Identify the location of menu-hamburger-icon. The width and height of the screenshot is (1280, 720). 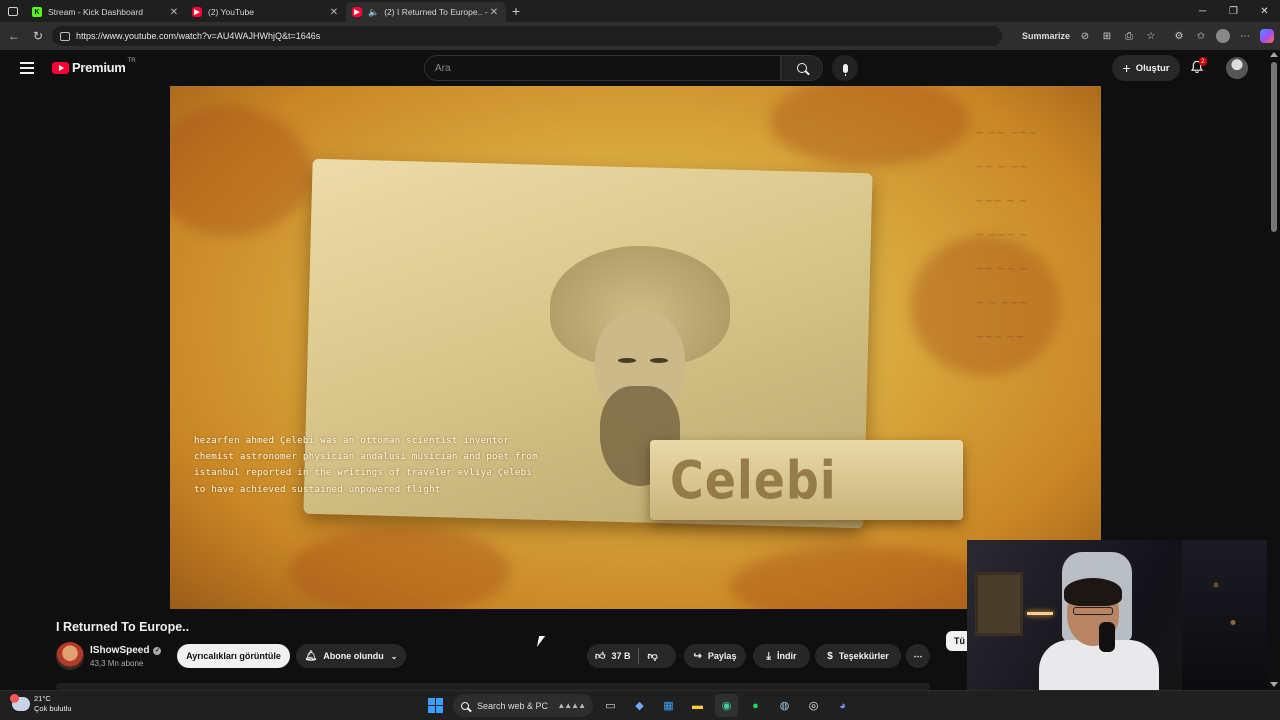
(27, 69).